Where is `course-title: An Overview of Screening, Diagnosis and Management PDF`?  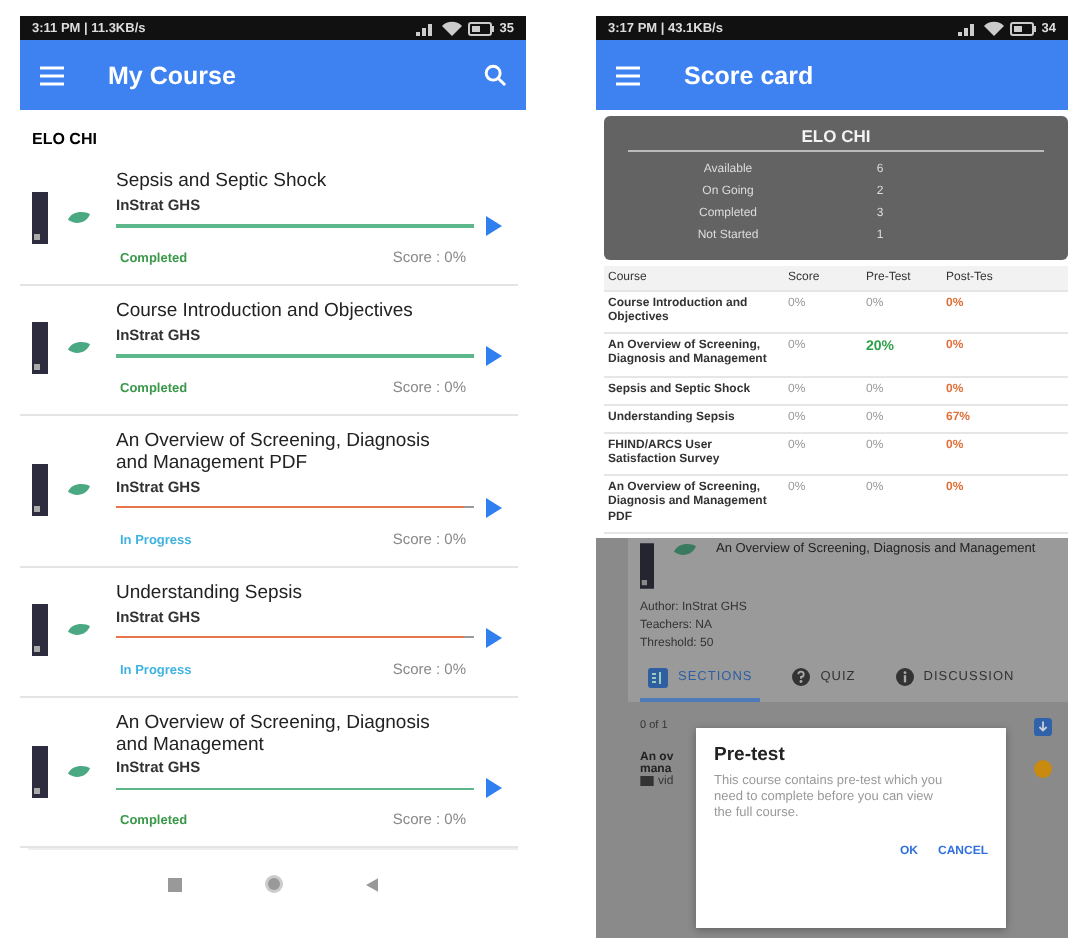 course-title: An Overview of Screening, Diagnosis and Management PDF is located at coordinates (274, 453).